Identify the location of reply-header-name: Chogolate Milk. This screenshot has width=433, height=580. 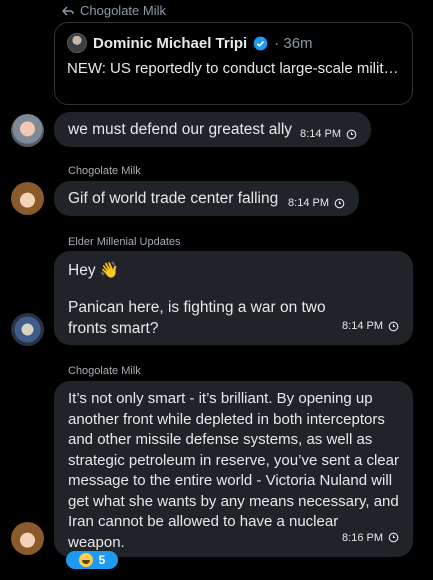
(123, 10).